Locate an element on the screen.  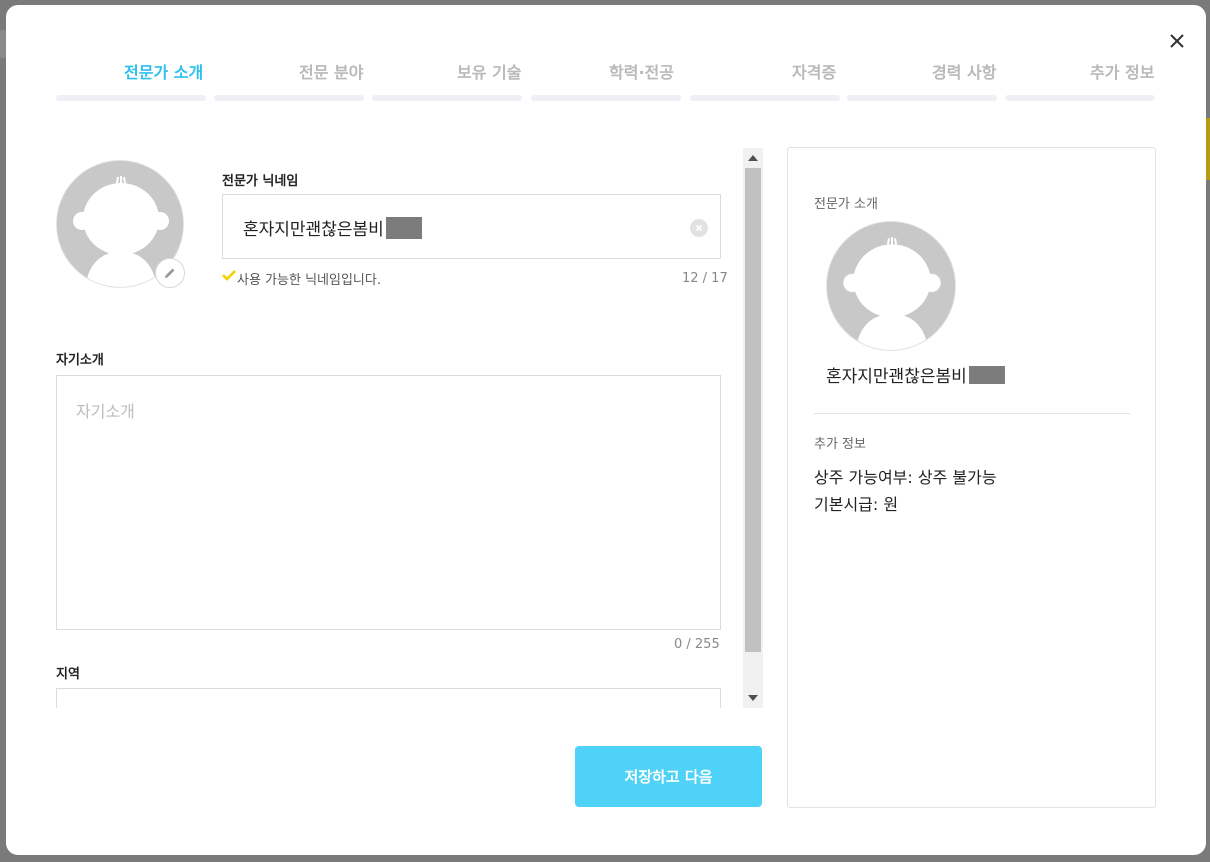
clear-icon is located at coordinates (699, 228).